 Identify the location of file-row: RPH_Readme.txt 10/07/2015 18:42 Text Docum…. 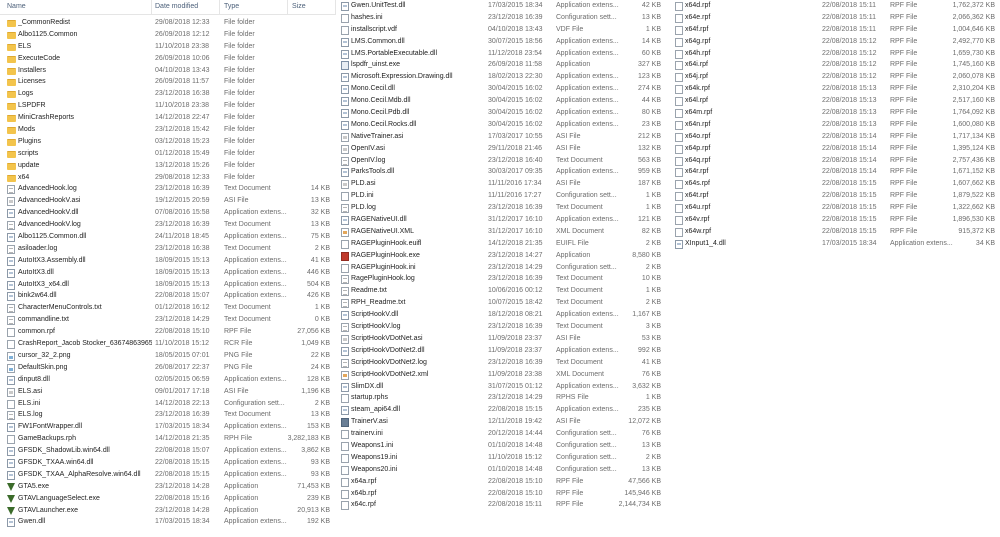
(501, 303).